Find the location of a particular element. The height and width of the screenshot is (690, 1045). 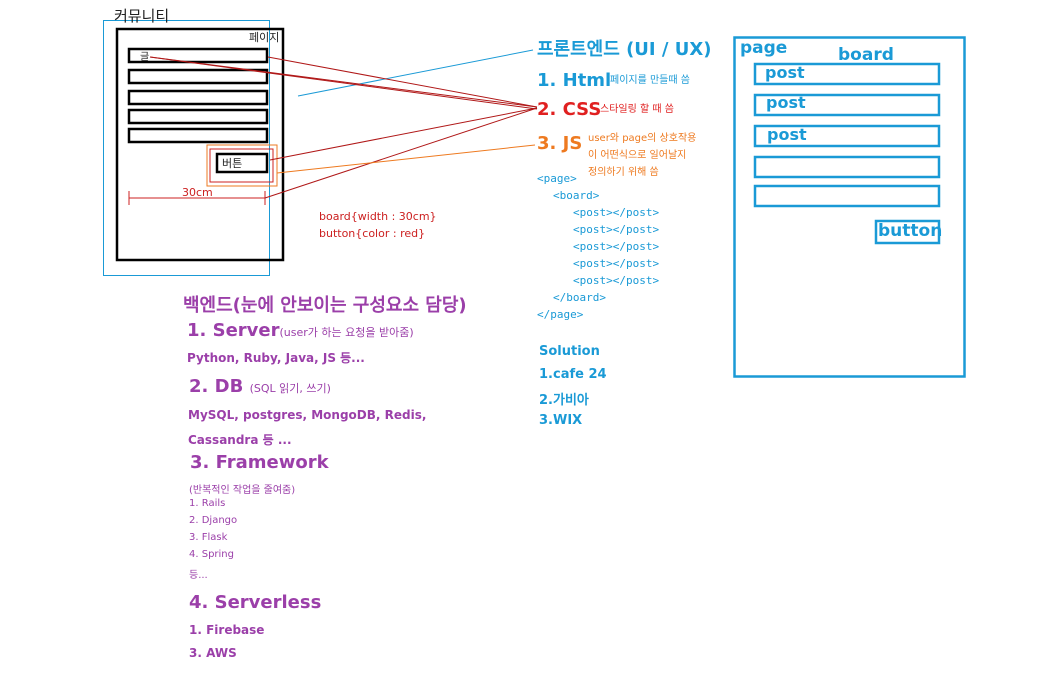

solution-item: 1.cafe 24 is located at coordinates (573, 374).